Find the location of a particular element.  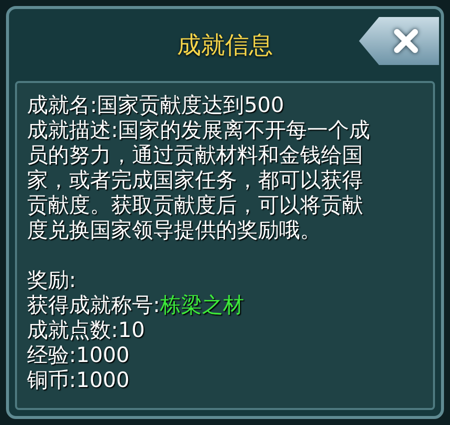

dialog-title: 成就信息 is located at coordinates (225, 45).